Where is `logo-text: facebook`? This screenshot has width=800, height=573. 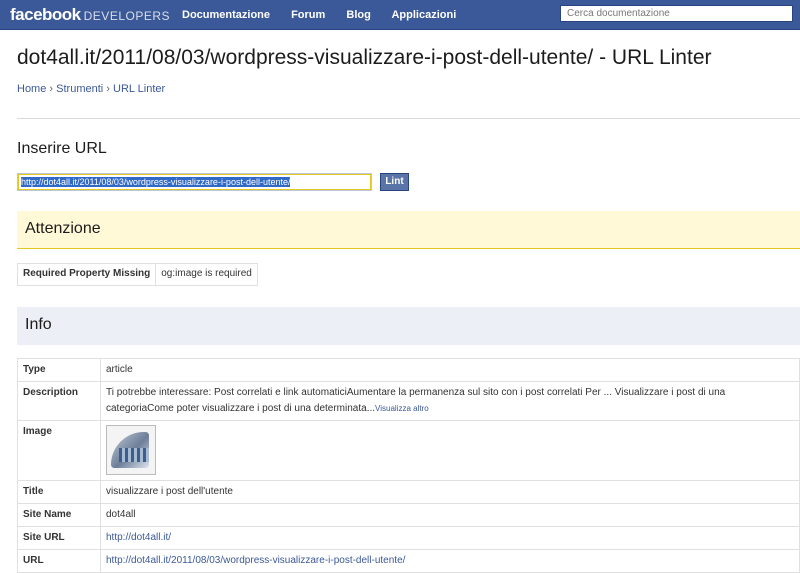 logo-text: facebook is located at coordinates (45, 14).